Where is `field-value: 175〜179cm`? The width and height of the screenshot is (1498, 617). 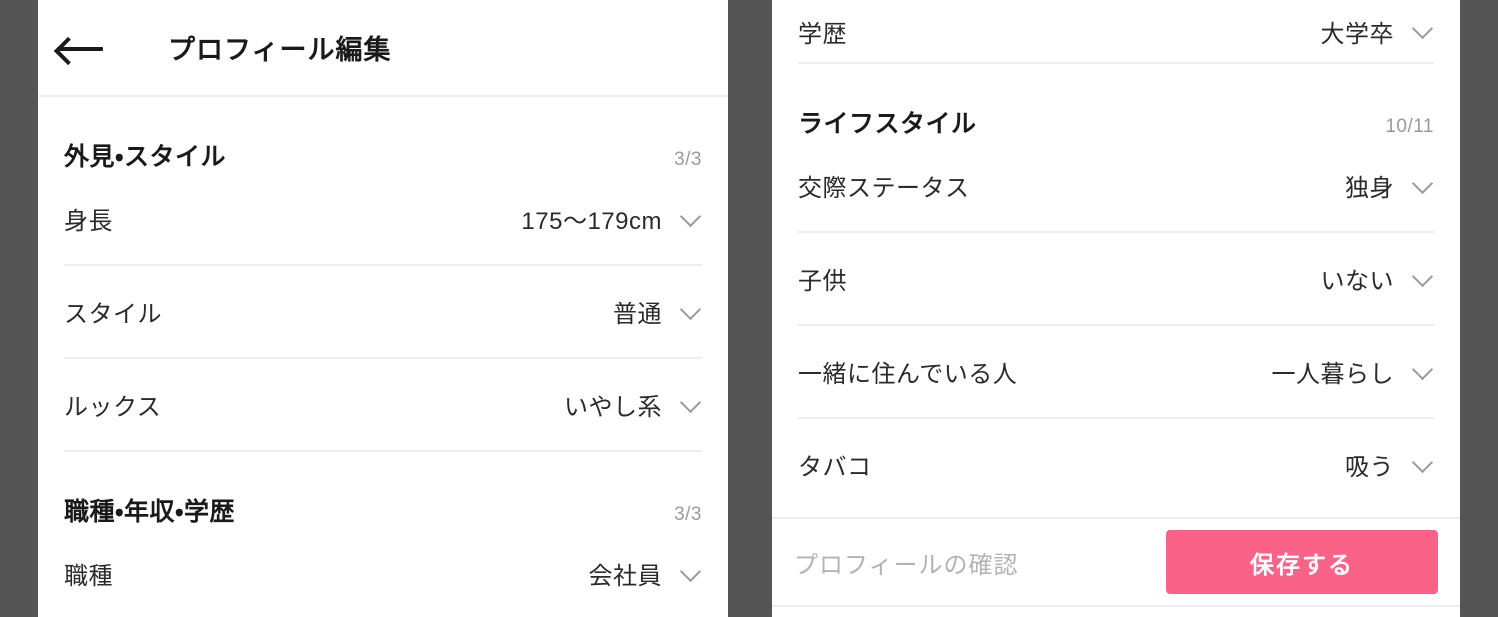
field-value: 175〜179cm is located at coordinates (591, 221).